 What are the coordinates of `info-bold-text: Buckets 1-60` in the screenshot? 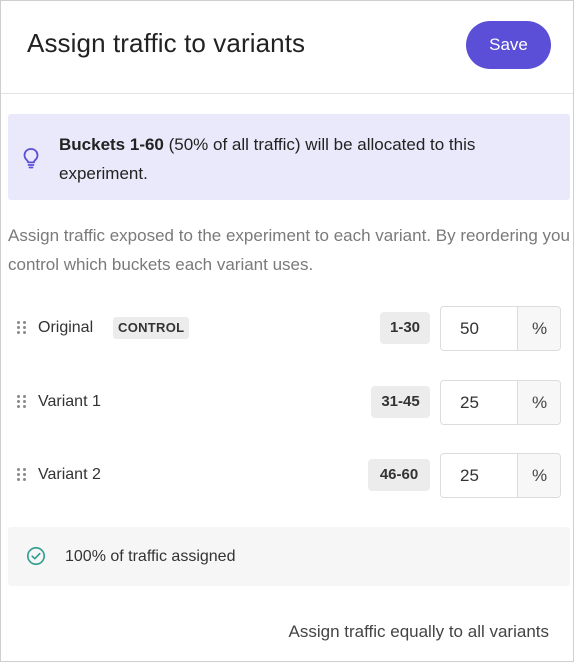 It's located at (111, 144).